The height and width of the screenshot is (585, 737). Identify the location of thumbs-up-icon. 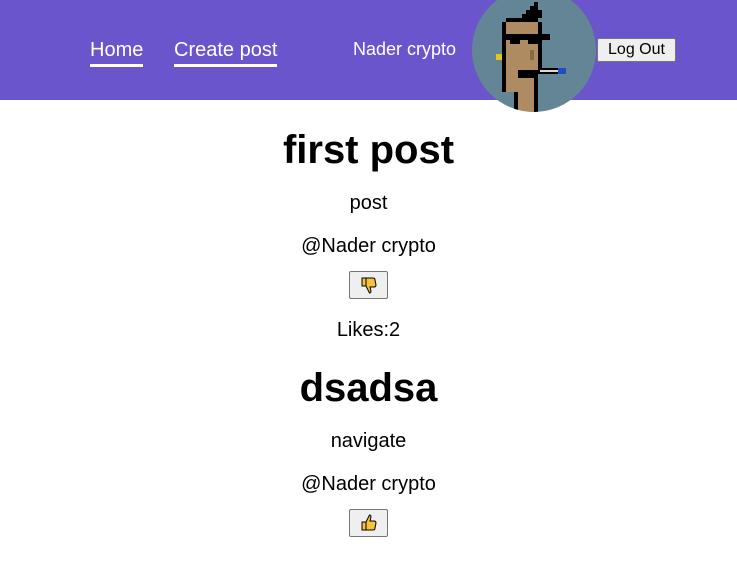
(369, 522).